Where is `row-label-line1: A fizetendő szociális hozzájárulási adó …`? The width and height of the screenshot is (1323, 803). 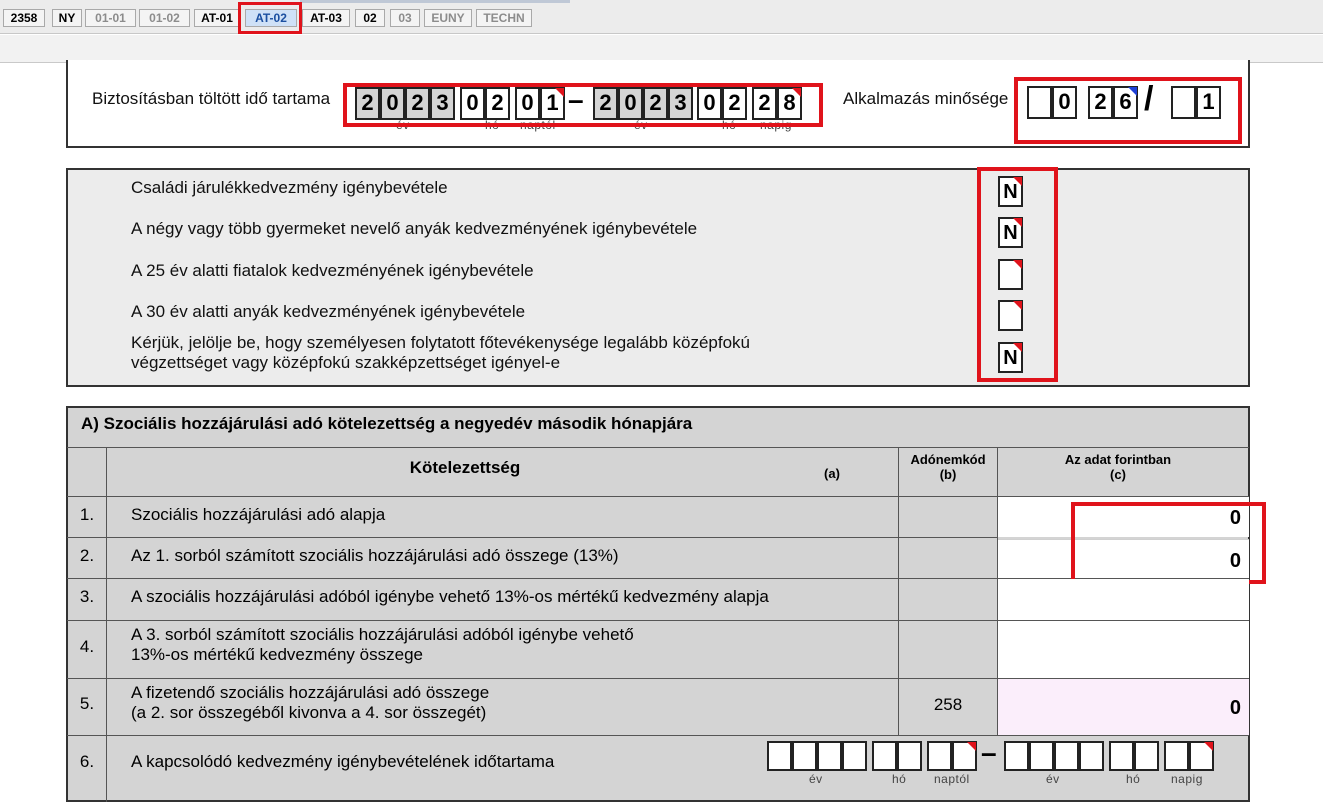
row-label-line1: A fizetendő szociális hozzájárulási adó … is located at coordinates (310, 692).